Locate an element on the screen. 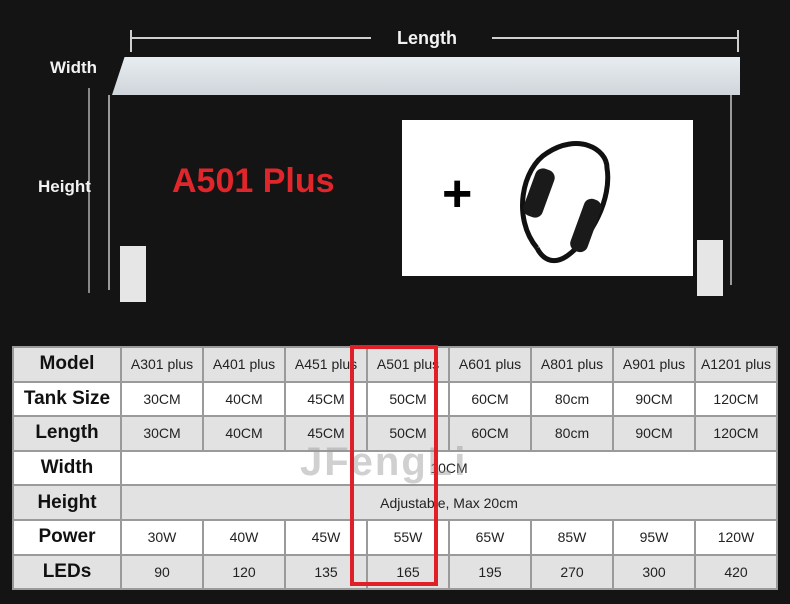 This screenshot has height=604, width=790. highlight-box-a501 is located at coordinates (394, 465).